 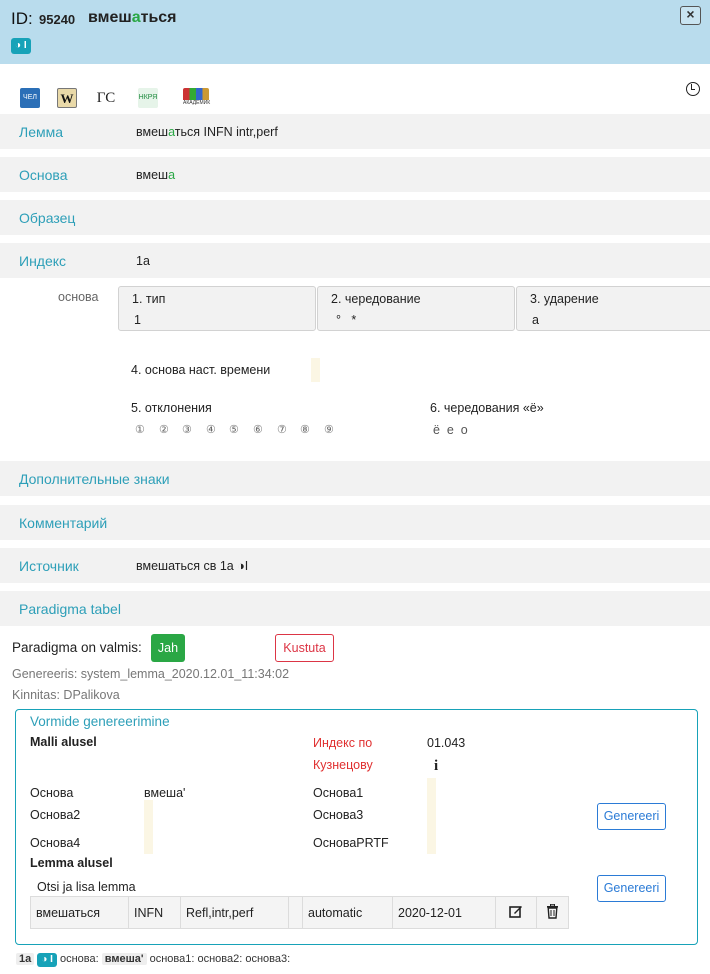 I want to click on source-value: вмешаться св 1а ◑I, so click(x=192, y=566).